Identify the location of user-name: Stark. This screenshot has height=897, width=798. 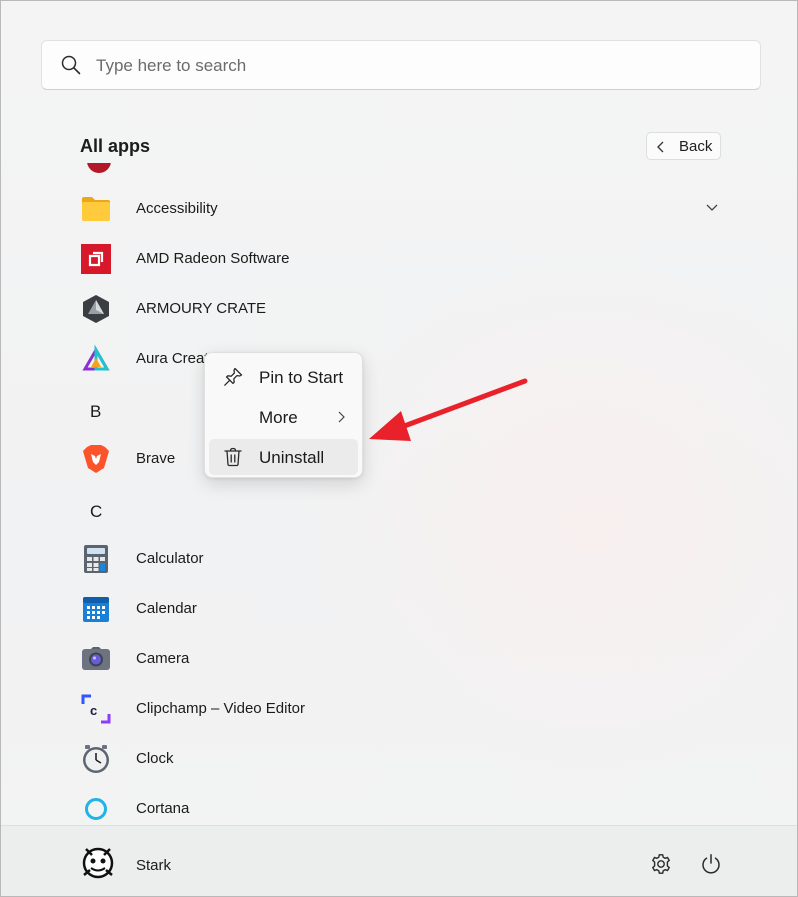
(153, 865).